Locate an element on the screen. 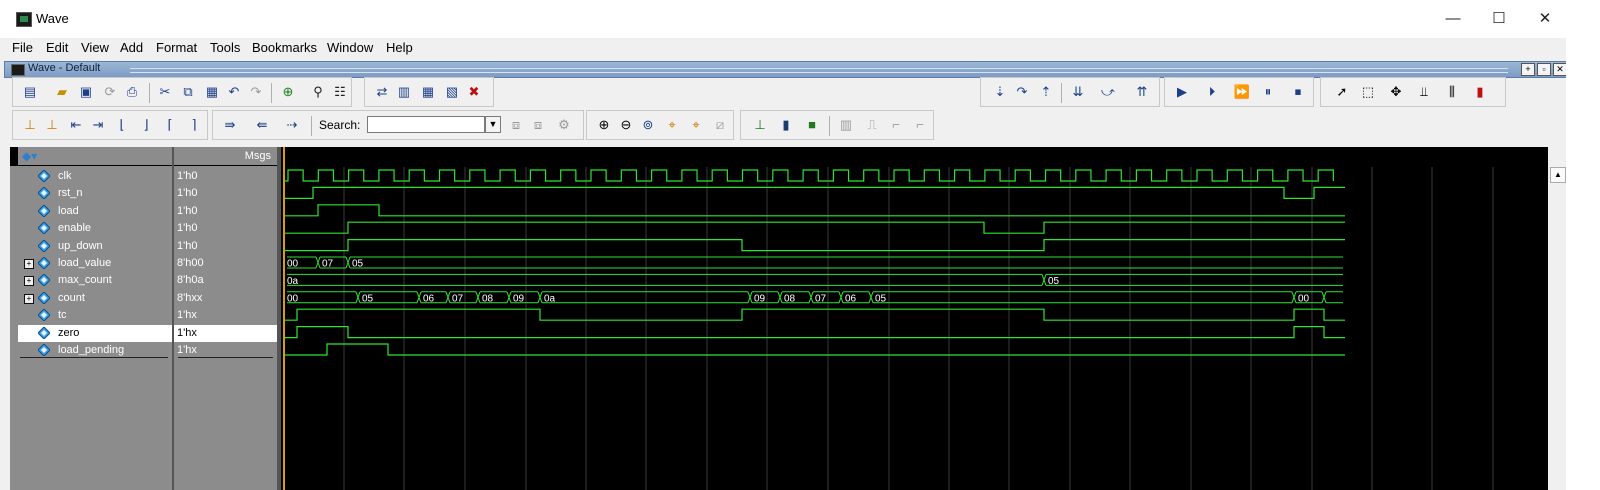 This screenshot has width=1600, height=490. signal-row-clk: clk is located at coordinates (95, 176).